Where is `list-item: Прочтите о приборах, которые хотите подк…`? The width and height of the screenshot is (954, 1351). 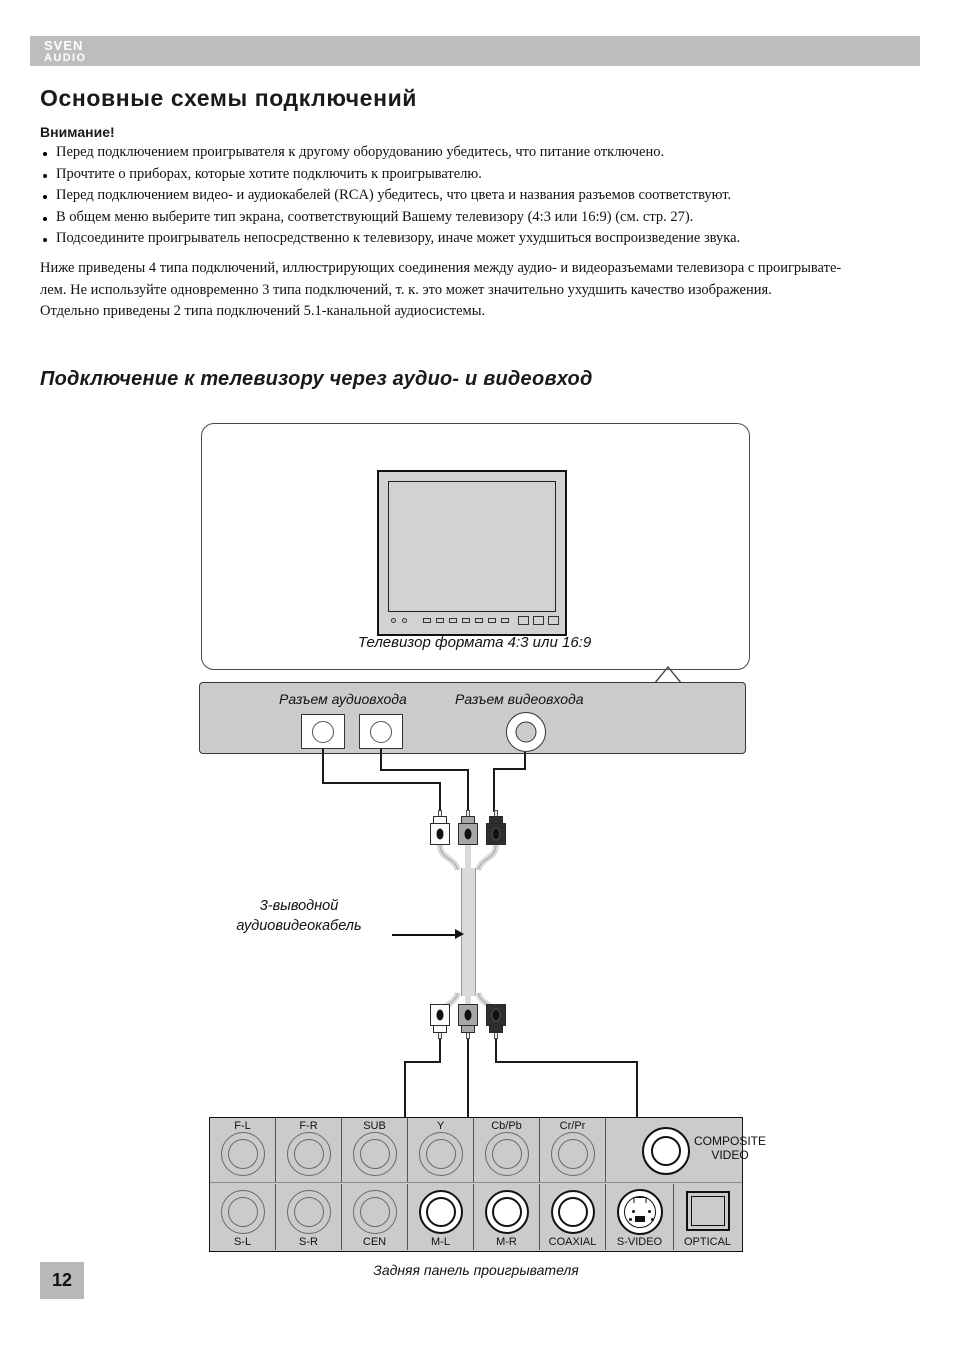
list-item: Прочтите о приборах, которые хотите подк… is located at coordinates (480, 175).